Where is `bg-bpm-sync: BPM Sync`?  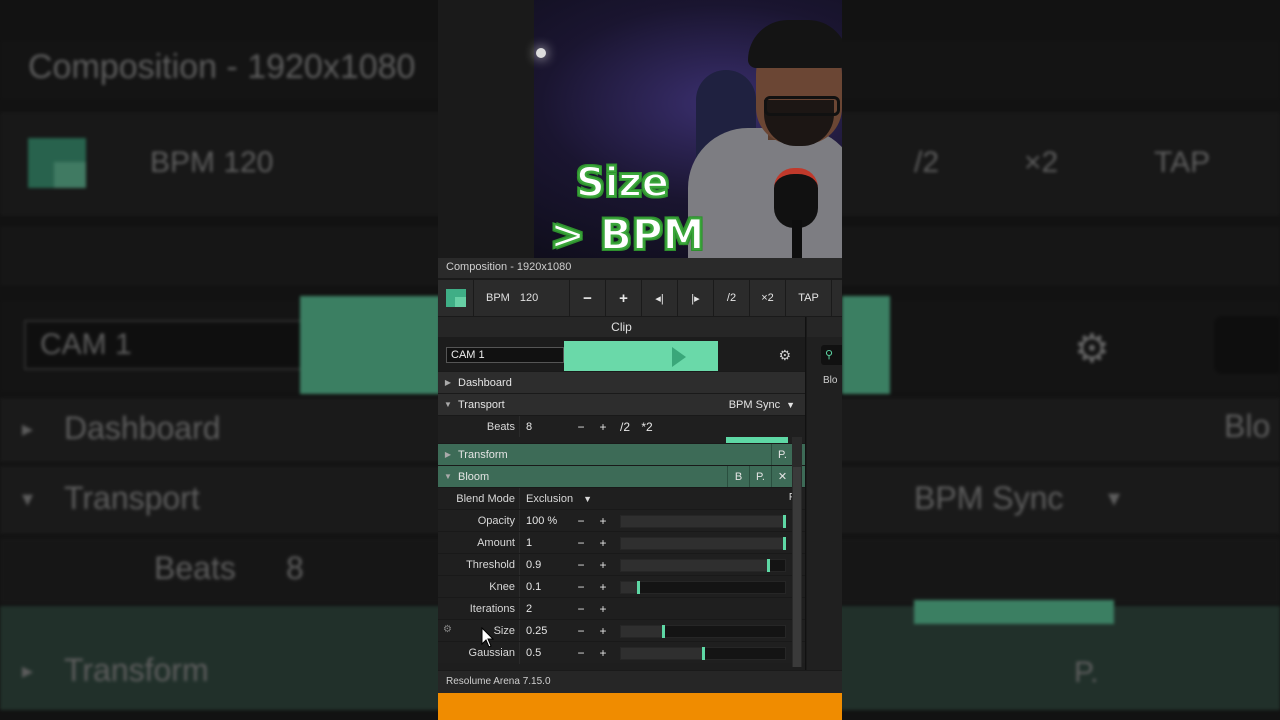 bg-bpm-sync: BPM Sync is located at coordinates (989, 498).